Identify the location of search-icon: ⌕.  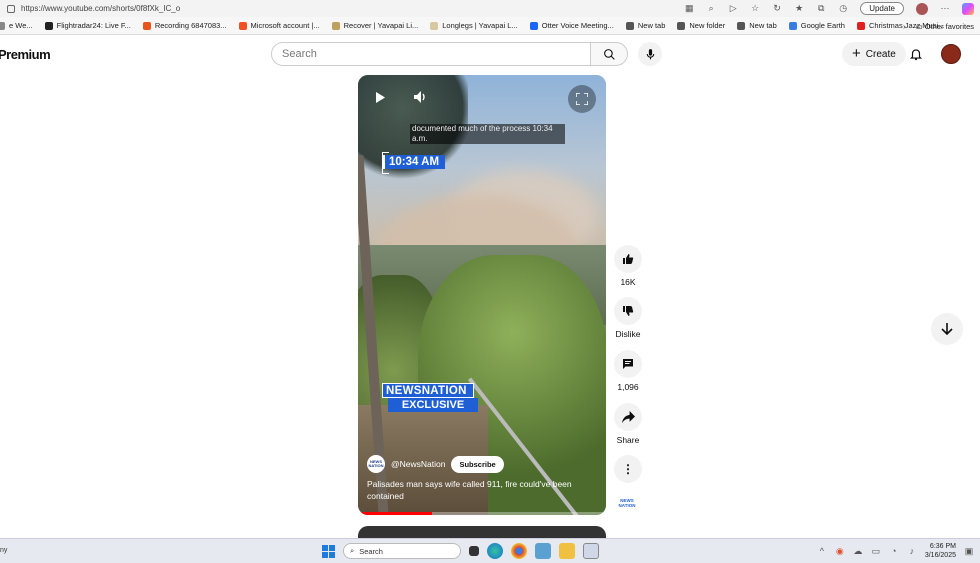
(352, 550).